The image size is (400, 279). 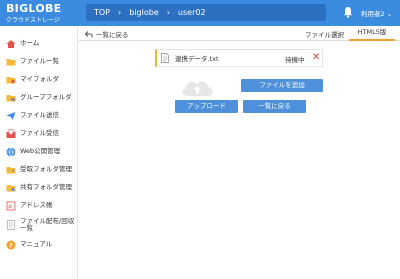 I want to click on sidebar-item-inbox-folder: 受取フォルダ管理, so click(x=39, y=169).